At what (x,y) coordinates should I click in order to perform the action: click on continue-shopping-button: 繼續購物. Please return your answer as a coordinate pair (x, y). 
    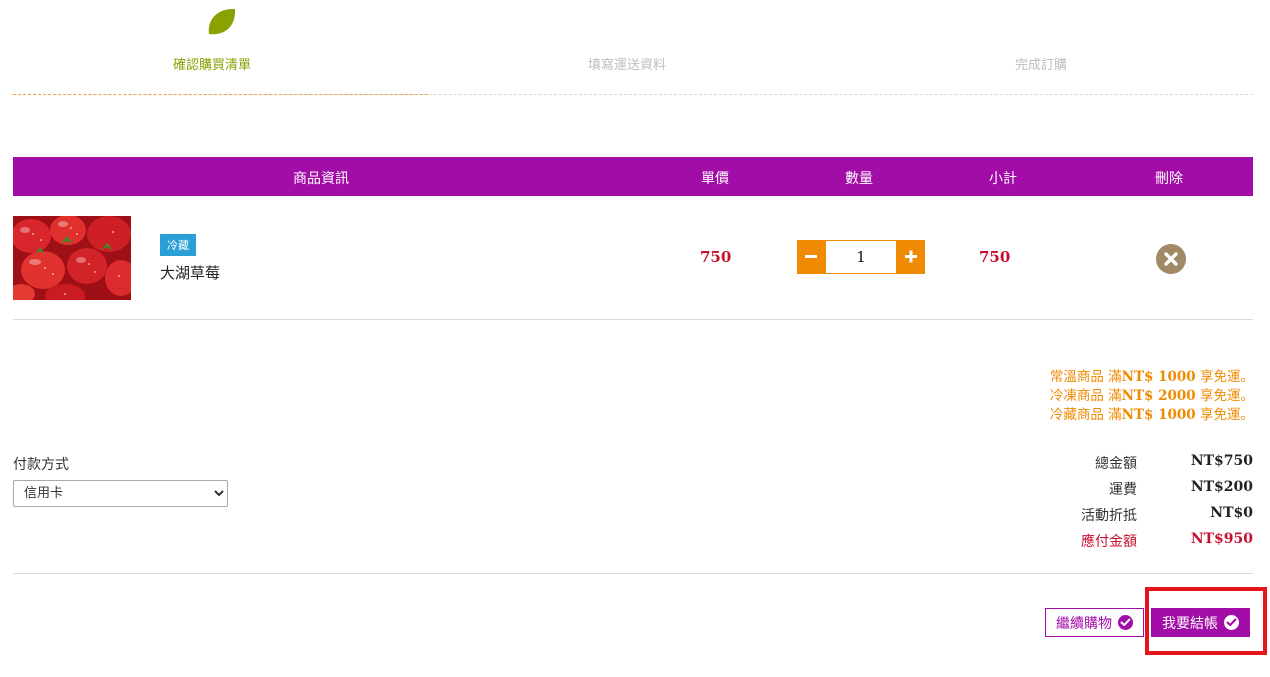
    Looking at the image, I should click on (1094, 622).